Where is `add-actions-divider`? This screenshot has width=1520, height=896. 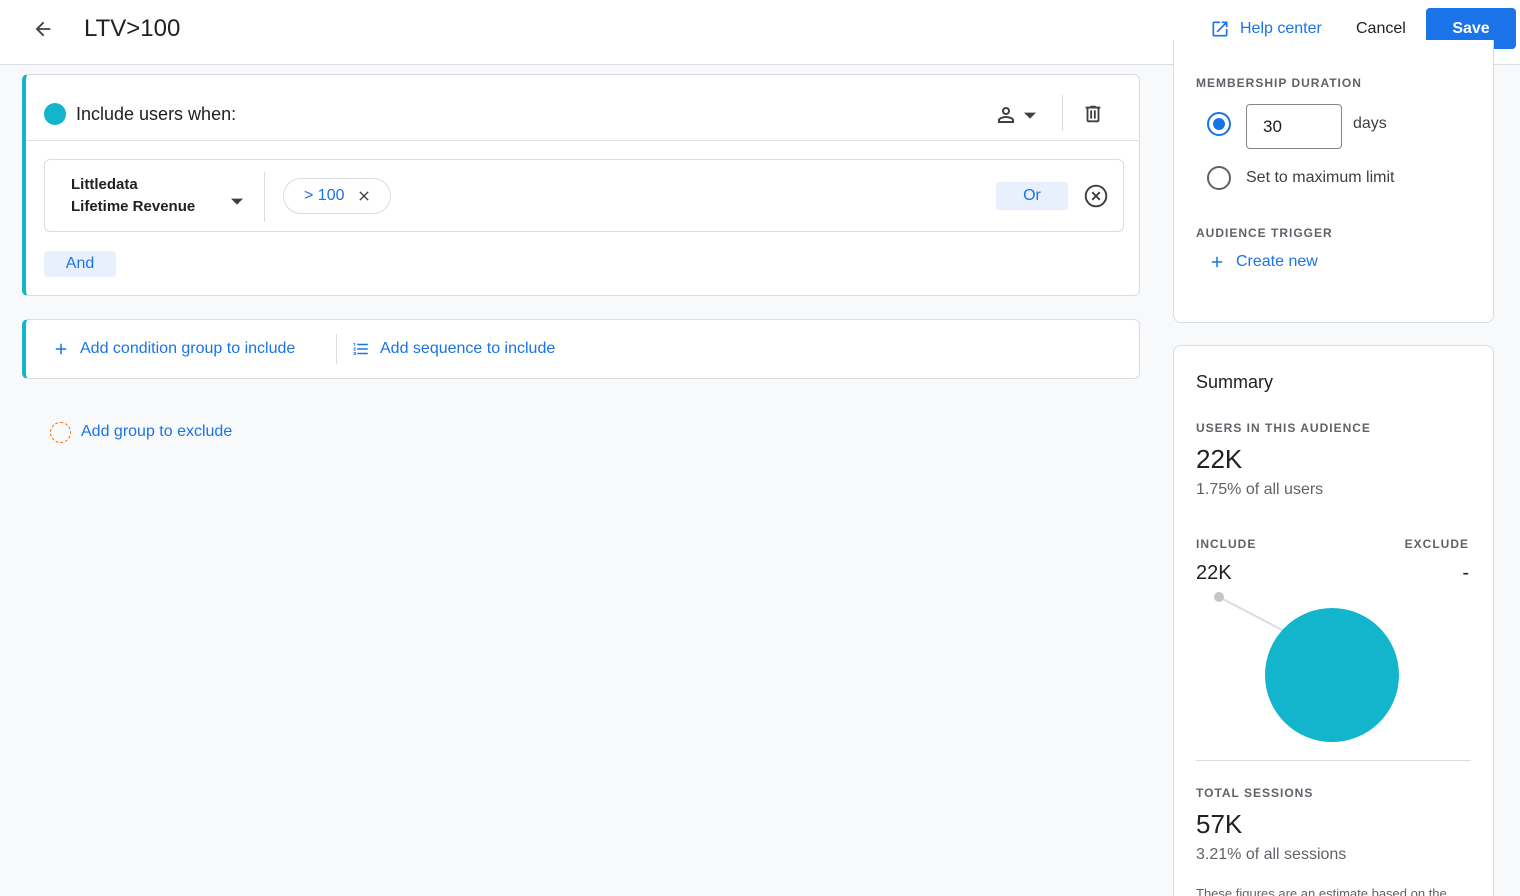
add-actions-divider is located at coordinates (336, 349).